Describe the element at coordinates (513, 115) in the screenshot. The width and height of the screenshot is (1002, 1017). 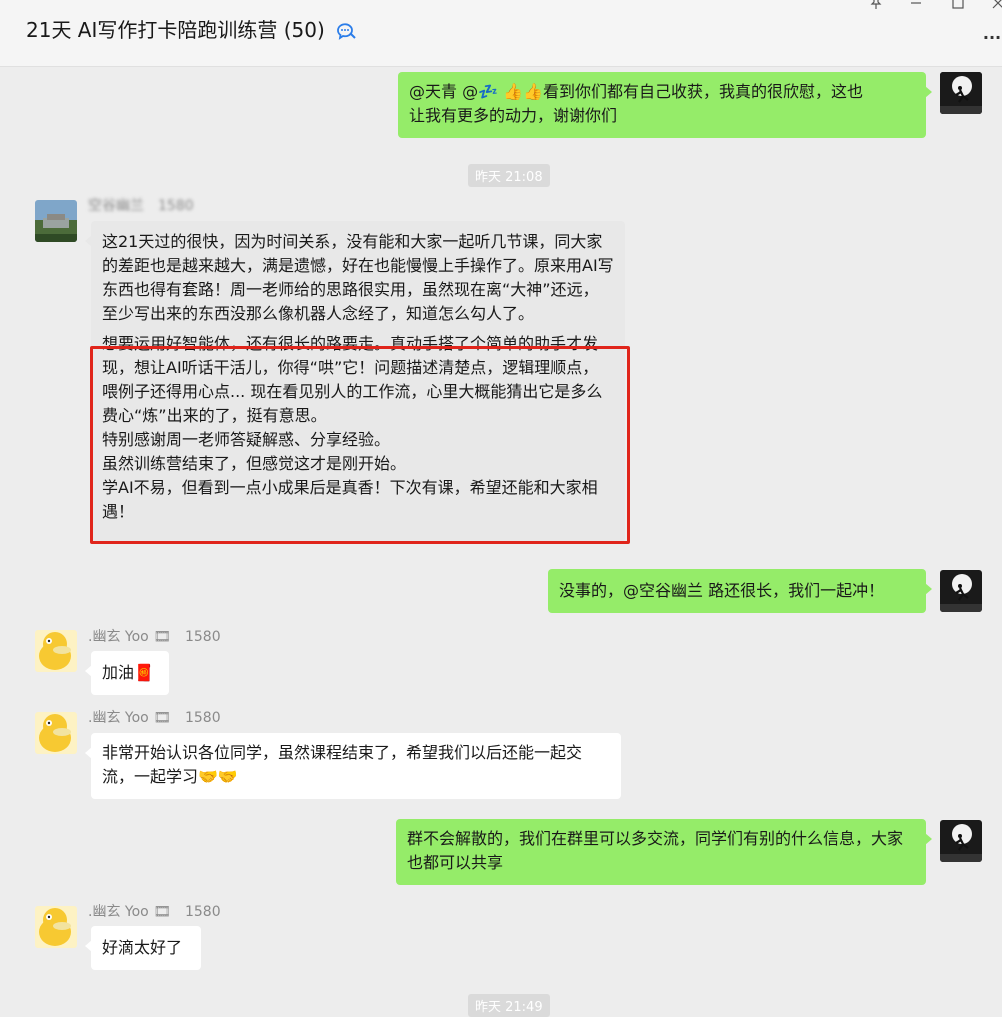
I see `message-text-line: 让我有更多的动力，谢谢你们` at that location.